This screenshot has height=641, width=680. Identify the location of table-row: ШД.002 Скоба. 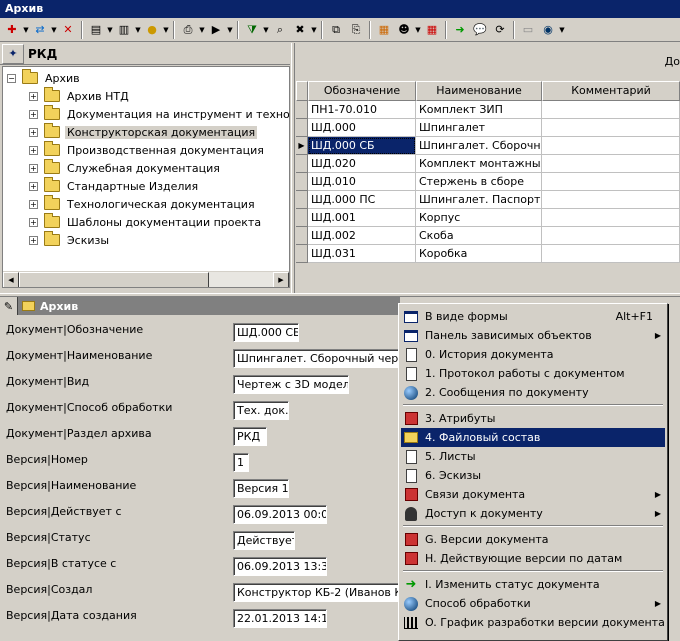
(488, 236).